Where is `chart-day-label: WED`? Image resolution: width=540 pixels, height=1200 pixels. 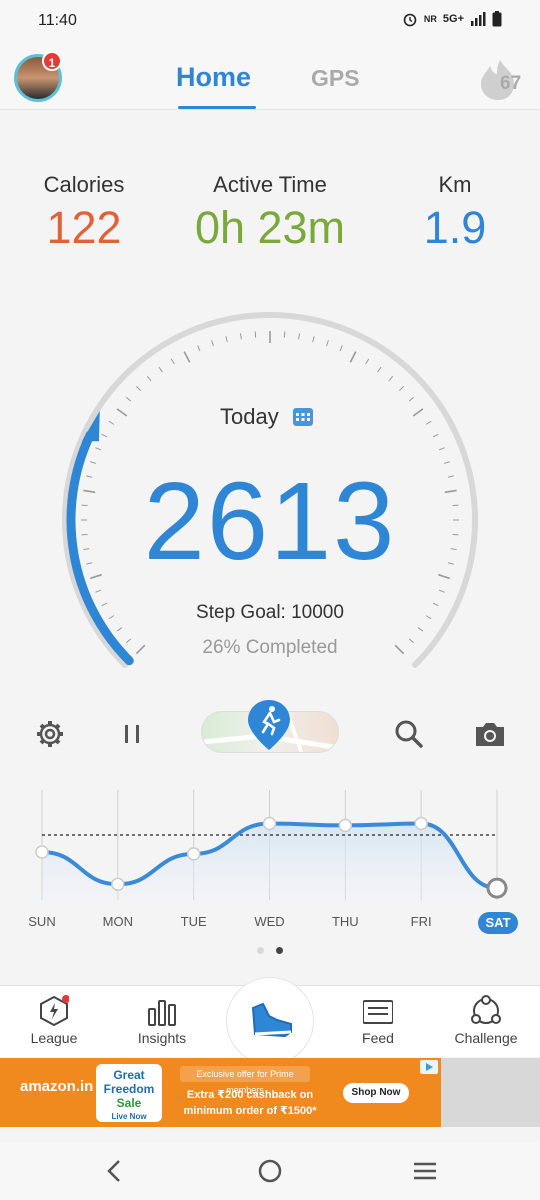
chart-day-label: WED is located at coordinates (270, 921).